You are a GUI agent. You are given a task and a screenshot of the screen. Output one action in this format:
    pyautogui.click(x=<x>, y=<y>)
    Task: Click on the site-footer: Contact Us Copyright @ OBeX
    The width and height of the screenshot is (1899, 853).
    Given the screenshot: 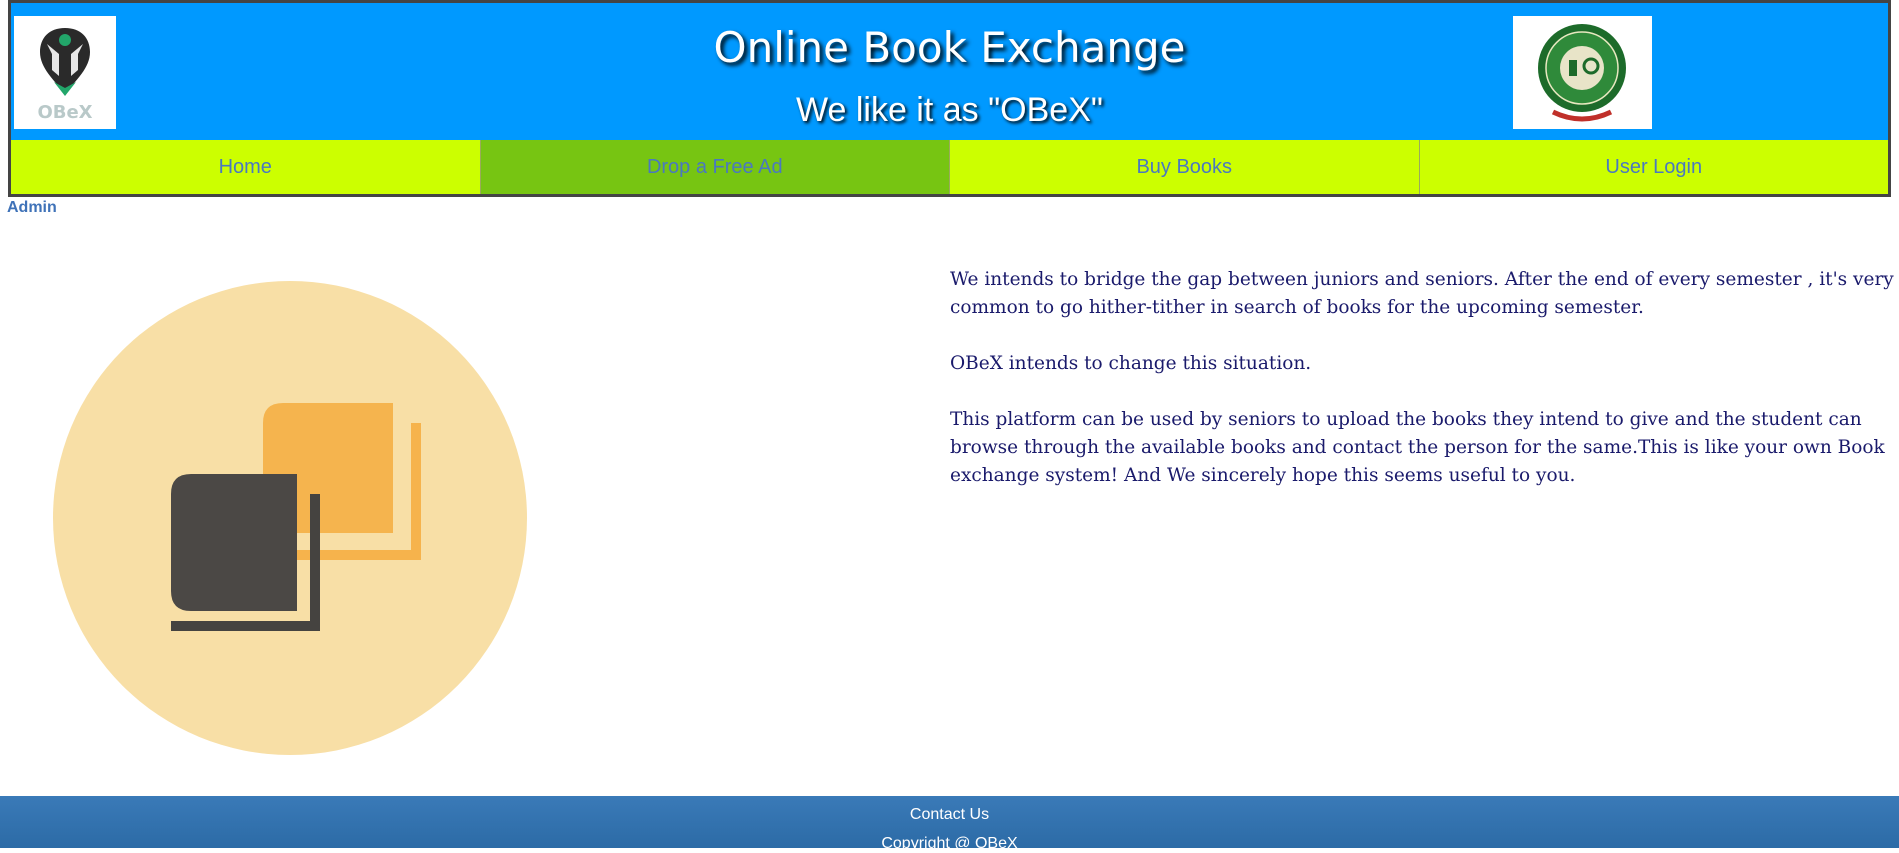 What is the action you would take?
    pyautogui.click(x=949, y=824)
    